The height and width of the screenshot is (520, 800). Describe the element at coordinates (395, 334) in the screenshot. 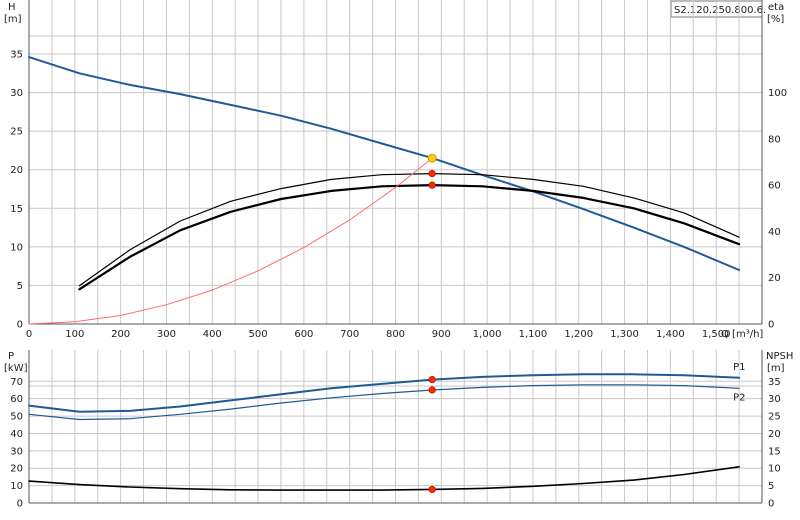

I see `x-tick-label: 800` at that location.